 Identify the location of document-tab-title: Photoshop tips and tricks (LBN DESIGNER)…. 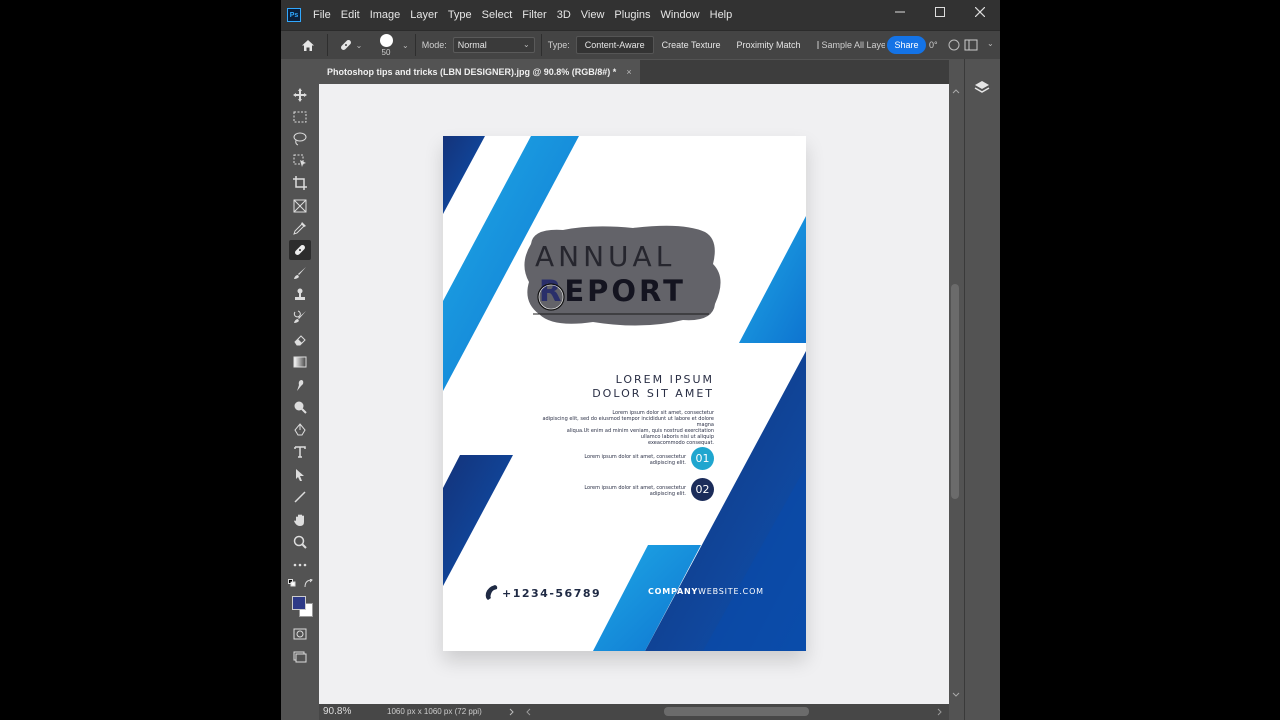
(472, 72).